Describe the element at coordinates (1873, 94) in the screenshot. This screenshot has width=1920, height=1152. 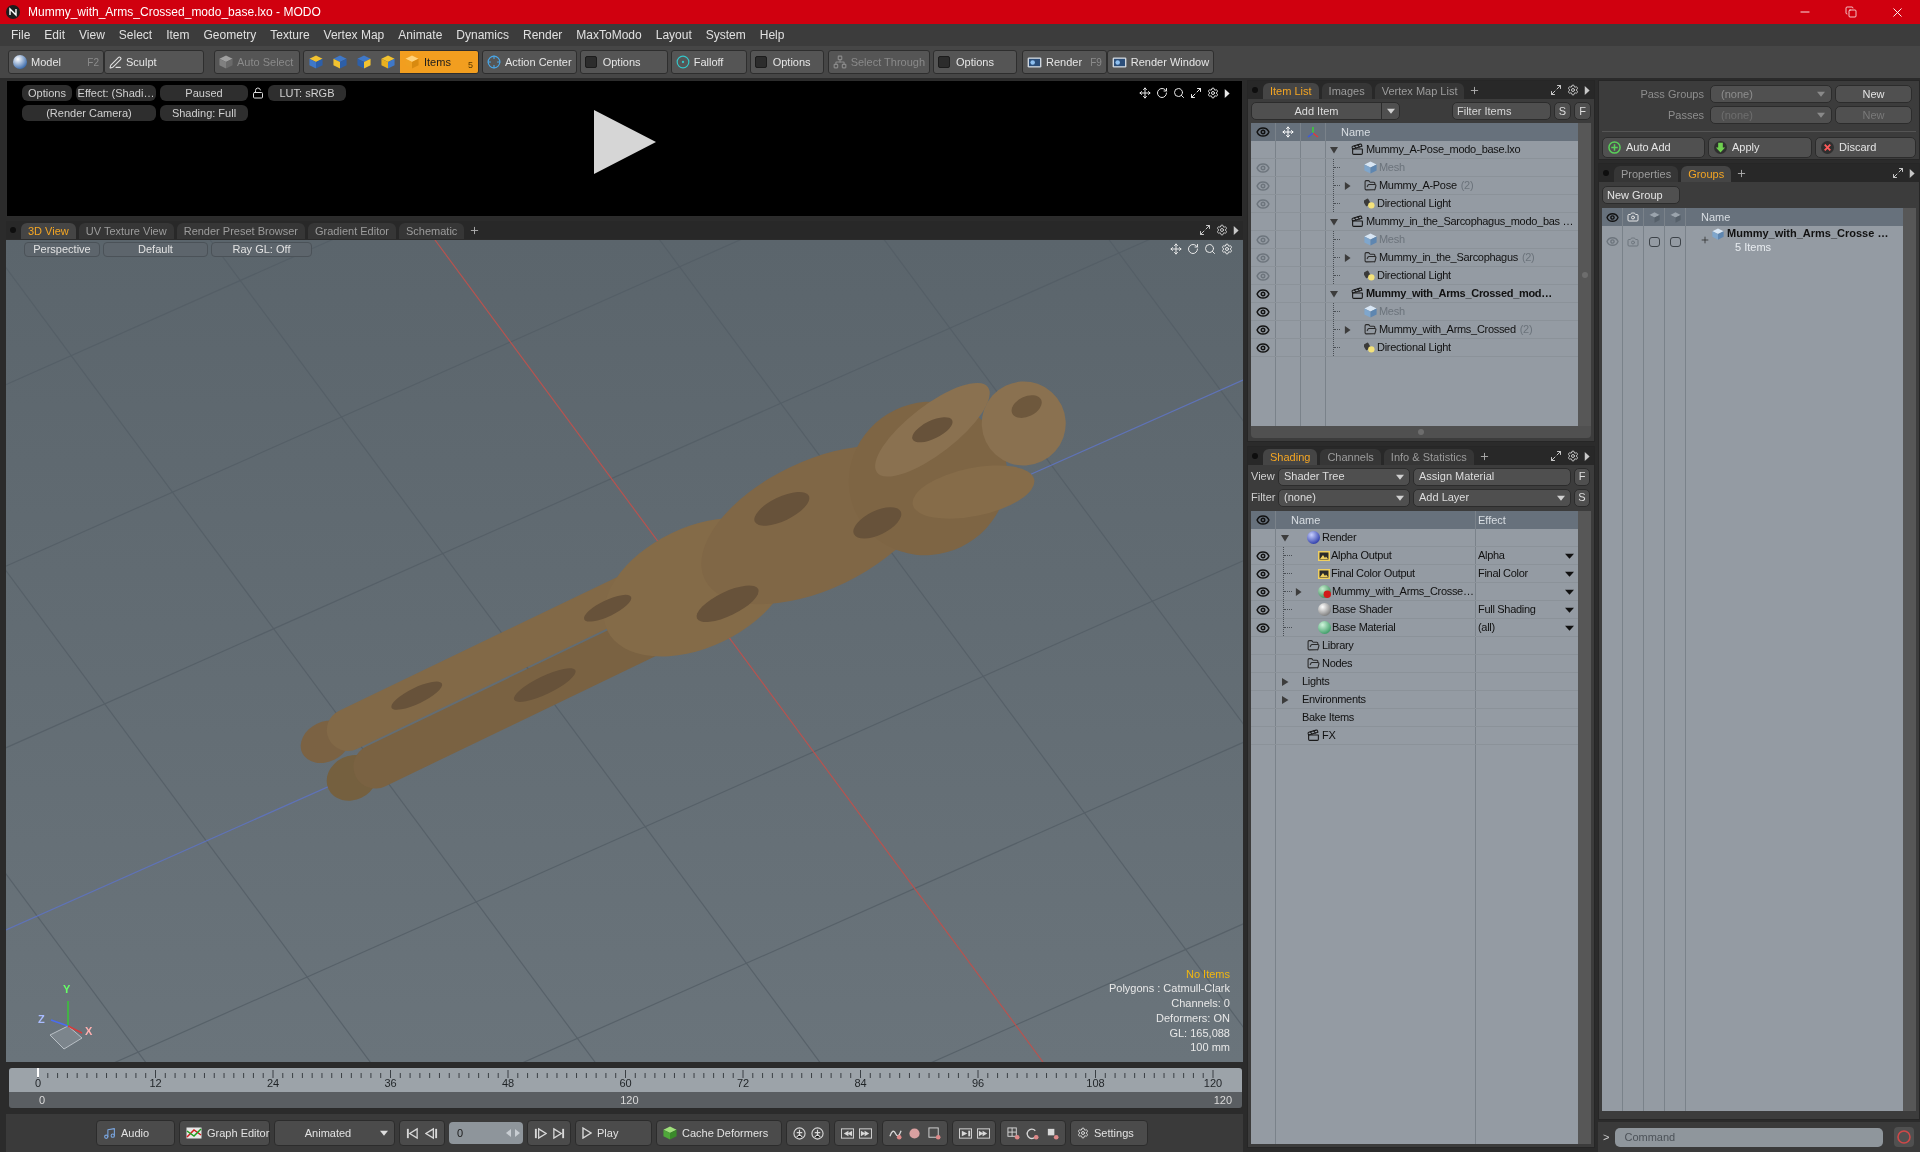
I see `new-button: New` at that location.